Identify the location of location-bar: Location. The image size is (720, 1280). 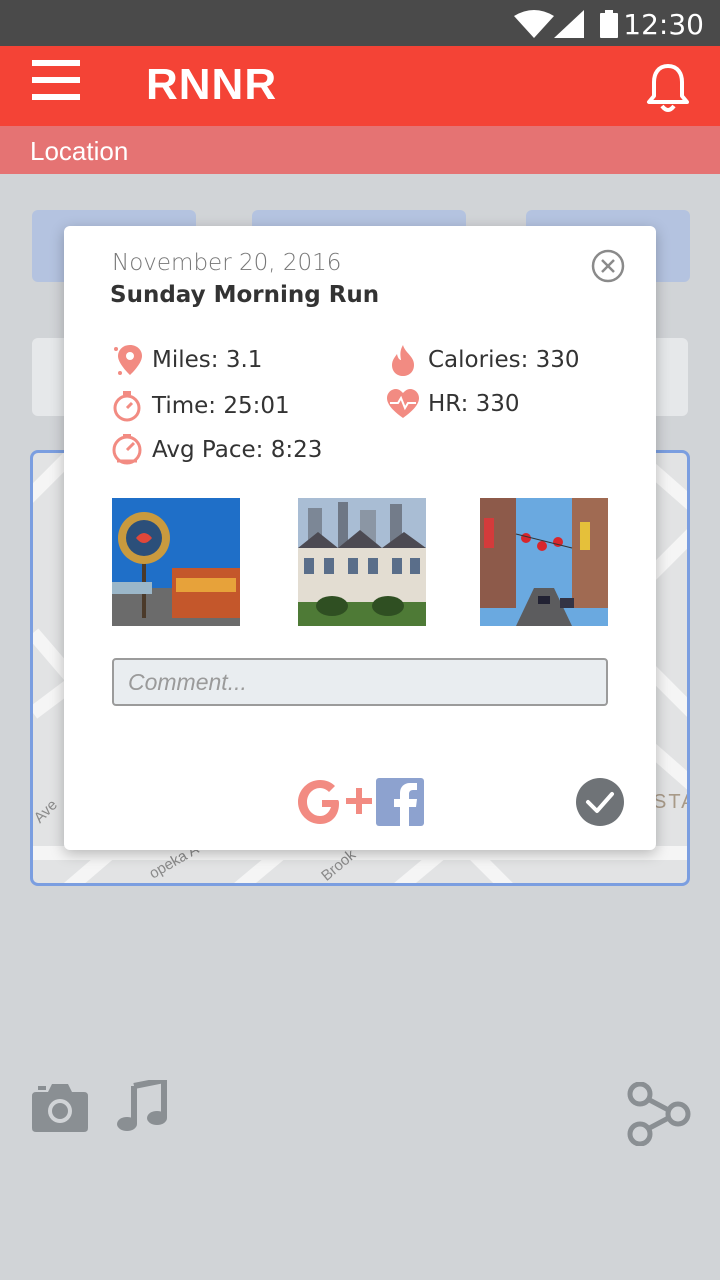
(360, 150).